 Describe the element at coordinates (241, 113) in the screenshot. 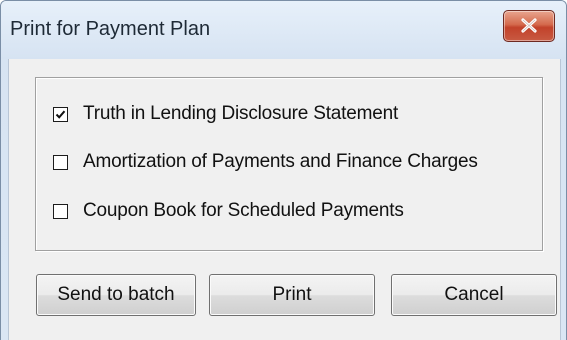

I see `option-label: Truth in Lending Disclosure Statement` at that location.